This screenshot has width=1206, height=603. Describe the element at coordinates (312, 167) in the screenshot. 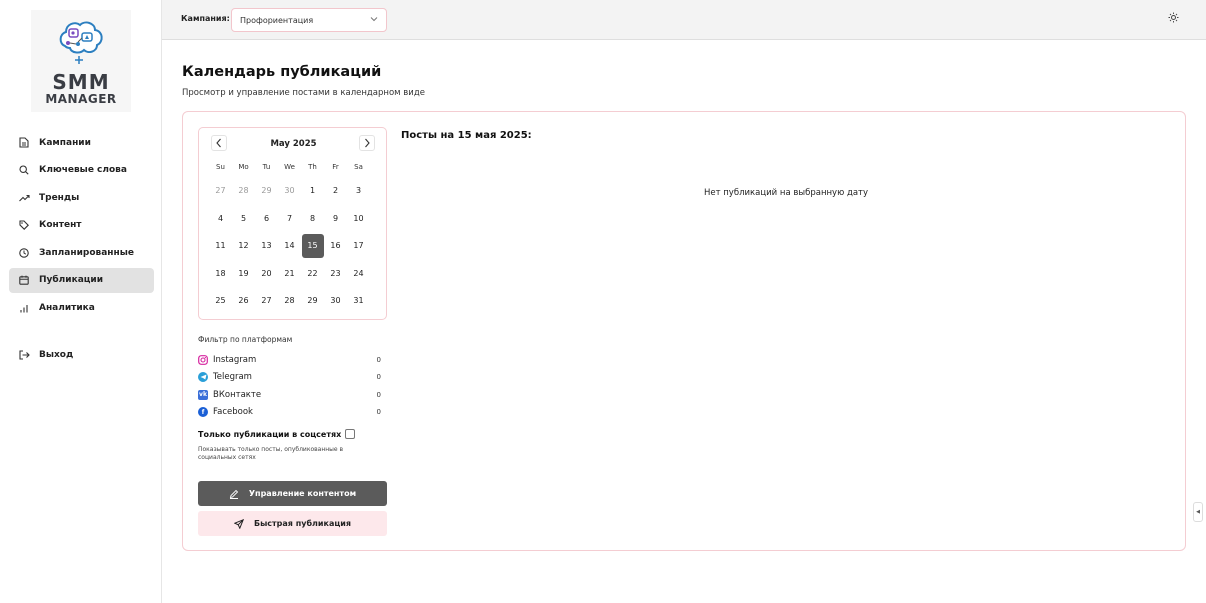

I see `weekday-label: Th` at that location.